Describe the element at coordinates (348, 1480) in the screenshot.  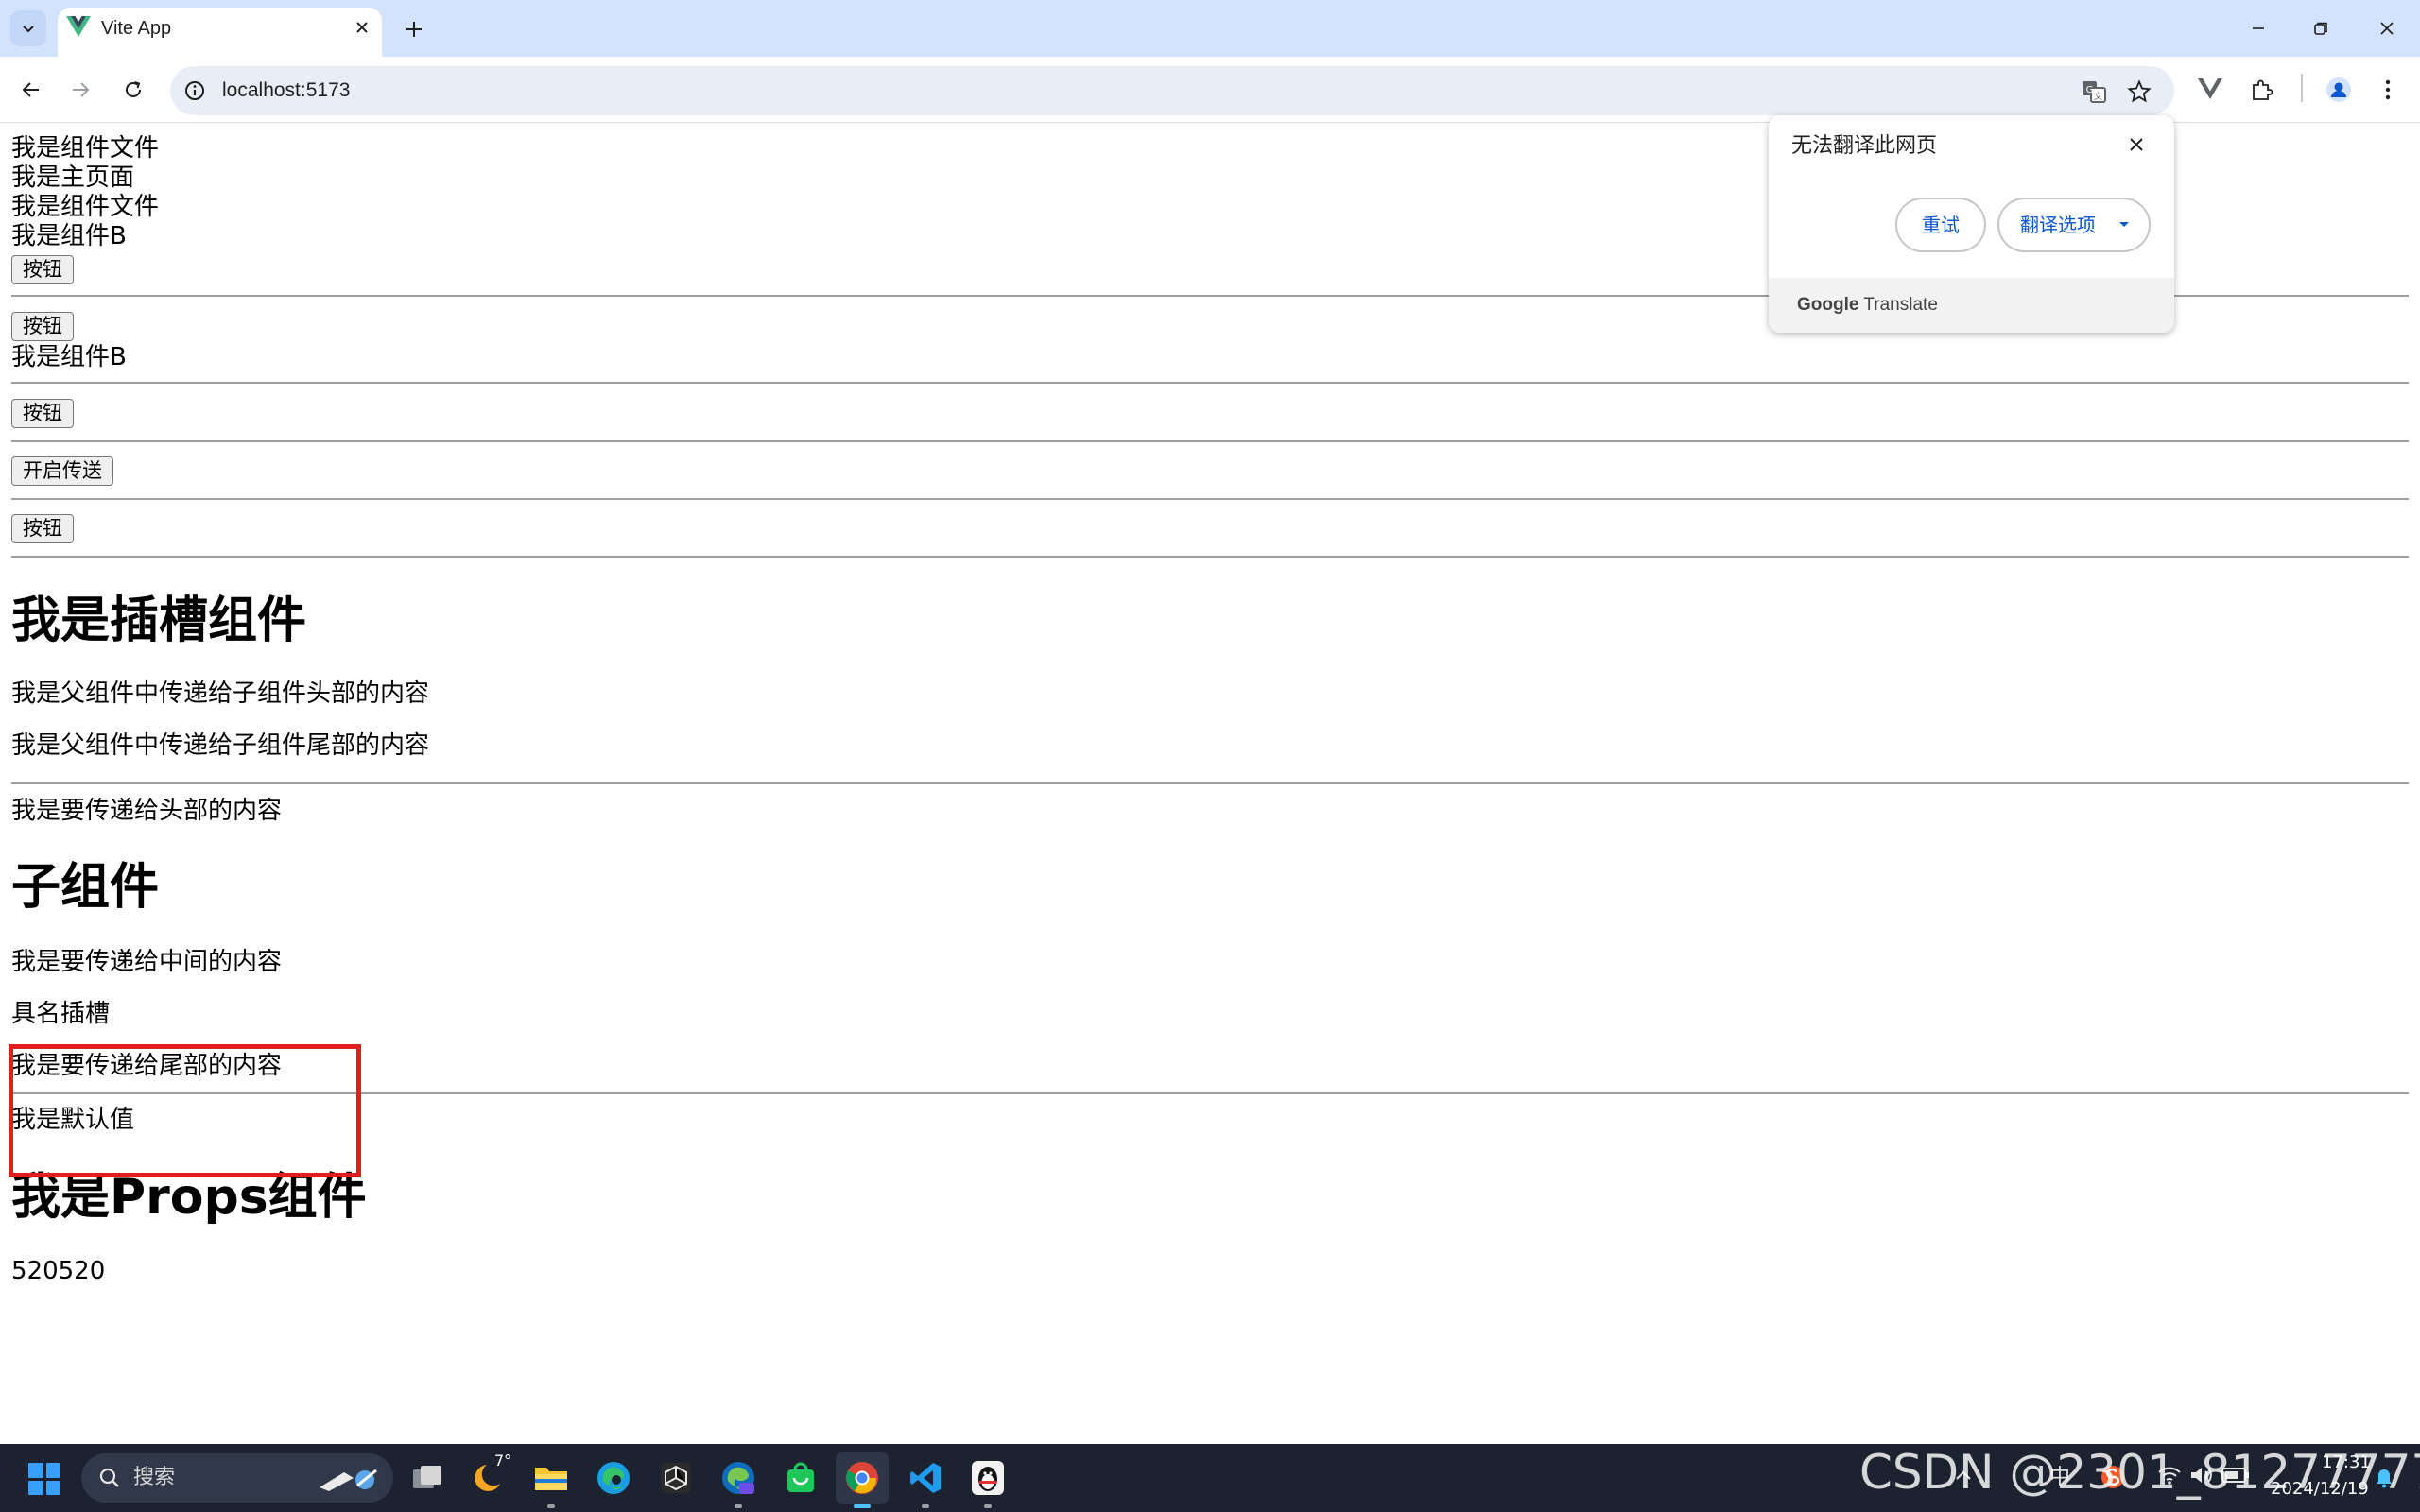
I see `search-highlight-icon` at that location.